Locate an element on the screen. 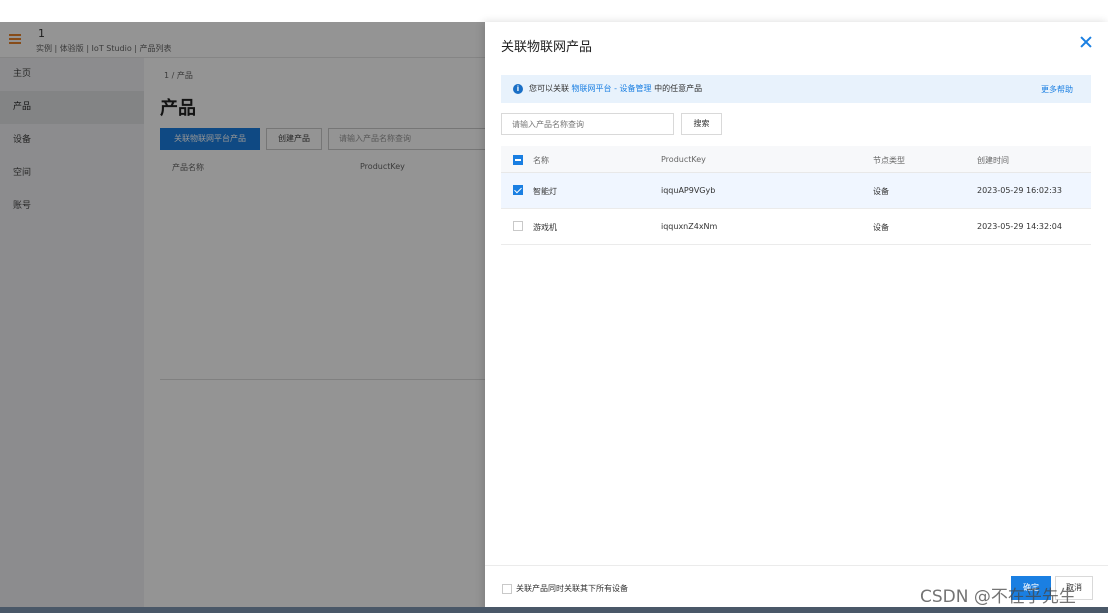 This screenshot has width=1108, height=613. row-created-time: 2023-05-29 14:32:04 is located at coordinates (1019, 226).